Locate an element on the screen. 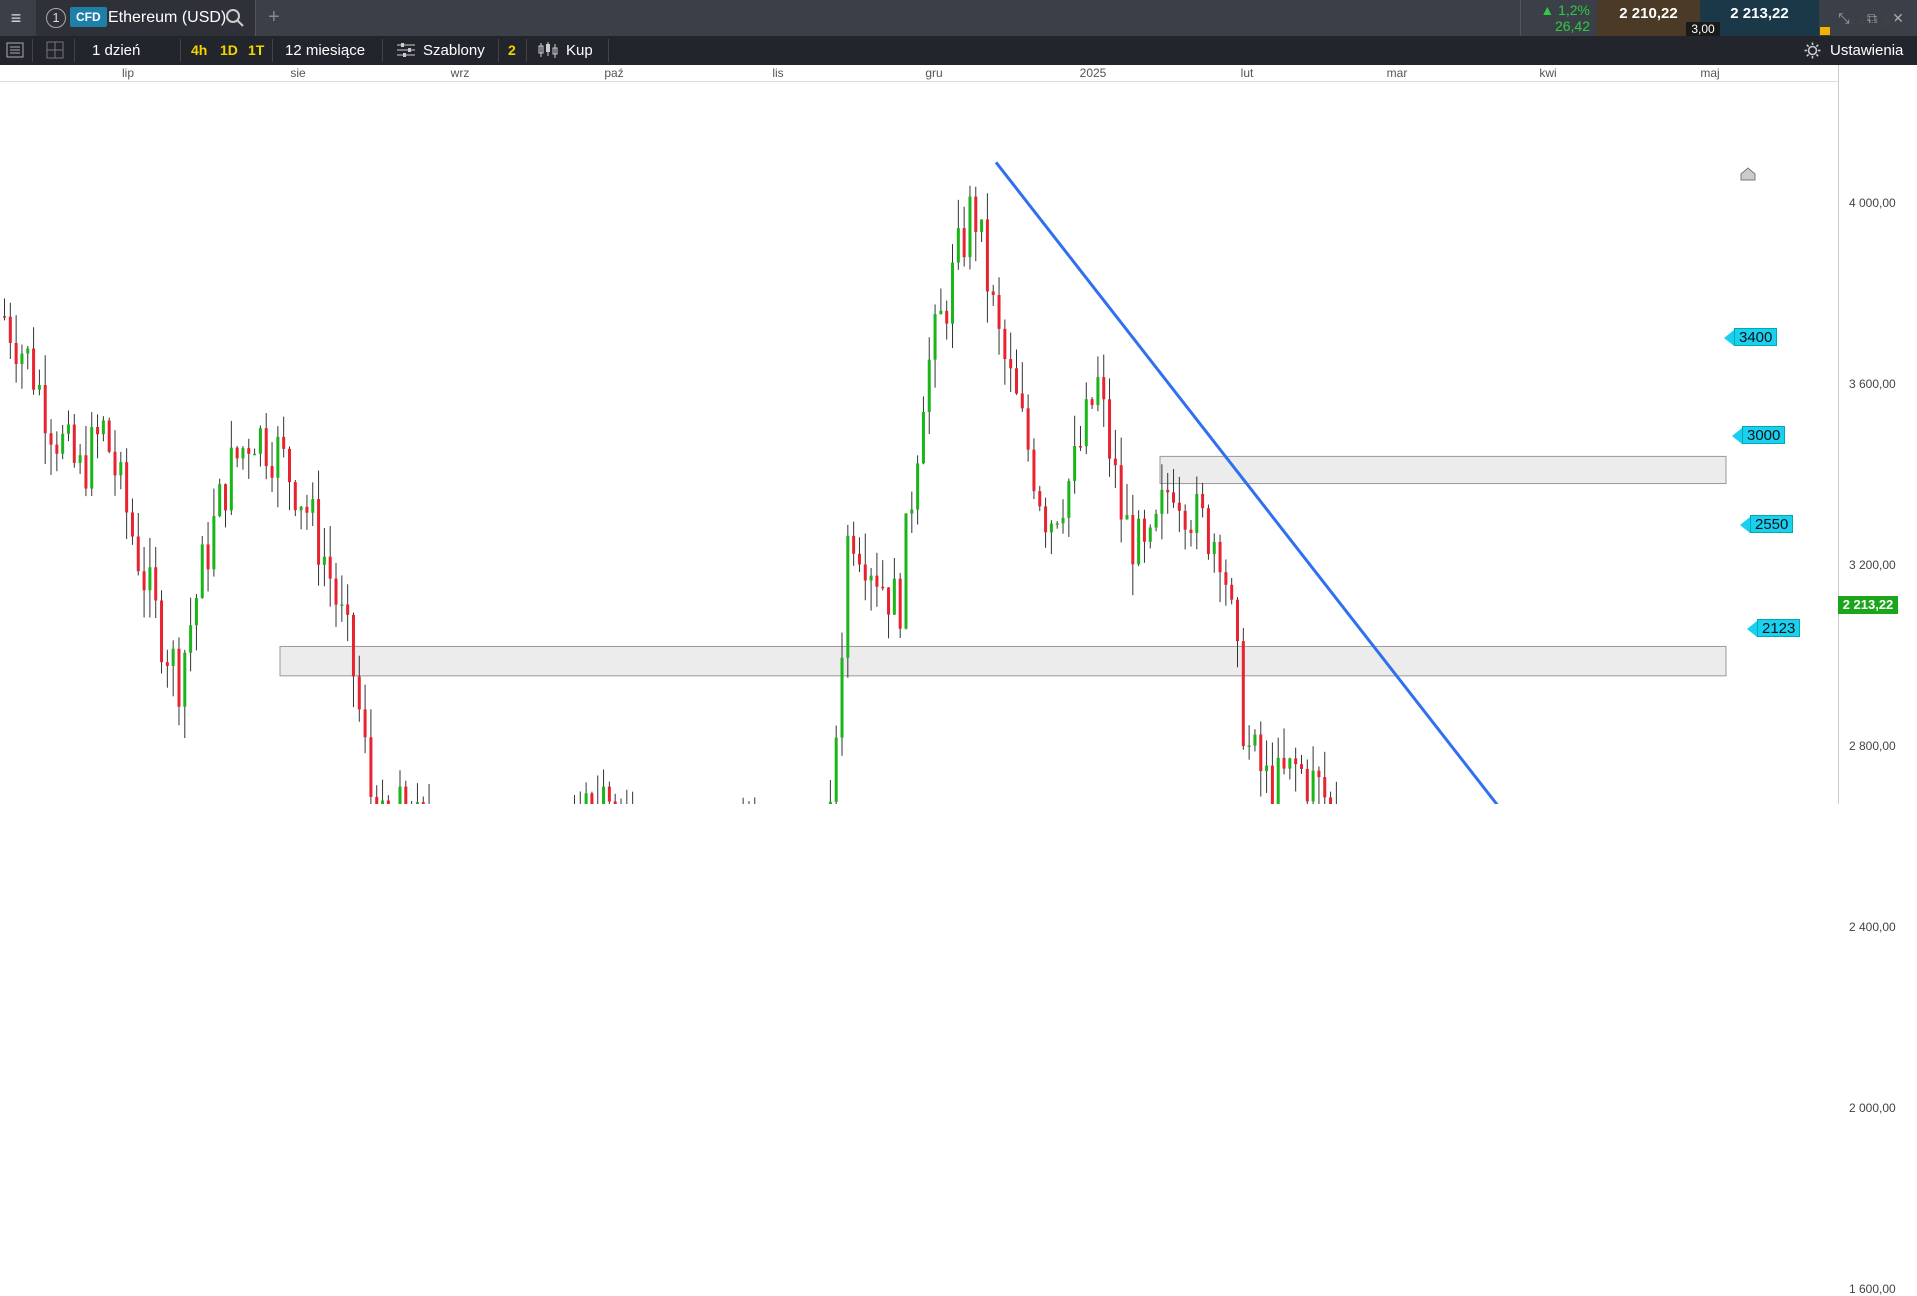 Image resolution: width=1917 pixels, height=1296 pixels. interval-4h-button: 4h is located at coordinates (199, 50).